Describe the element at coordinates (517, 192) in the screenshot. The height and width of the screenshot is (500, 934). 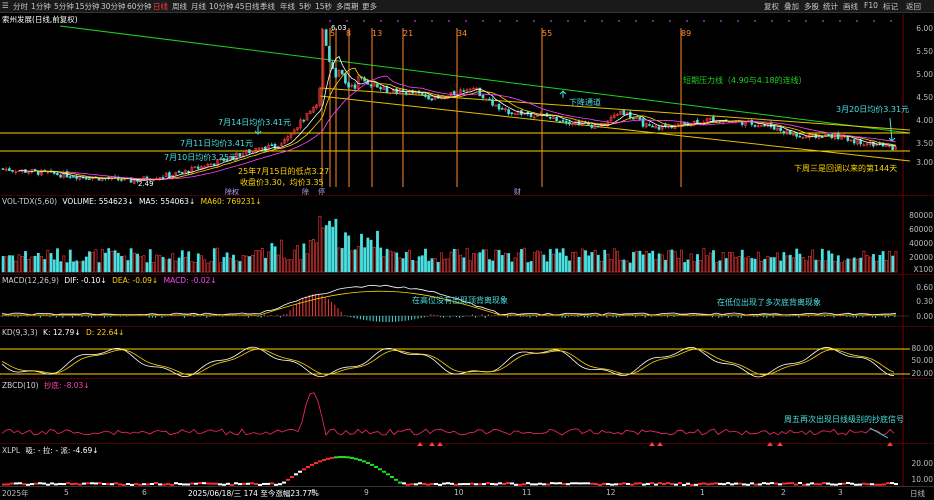
I see `marker-fin: 财` at that location.